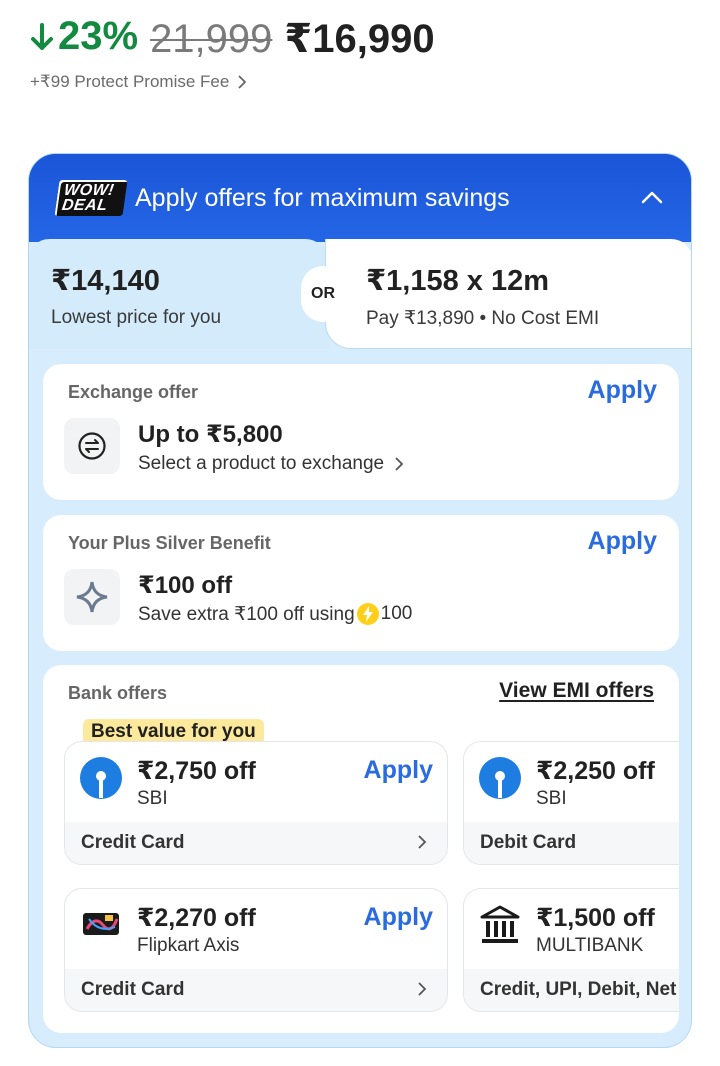 This screenshot has width=720, height=1066. I want to click on discount: 23%, so click(84, 36).